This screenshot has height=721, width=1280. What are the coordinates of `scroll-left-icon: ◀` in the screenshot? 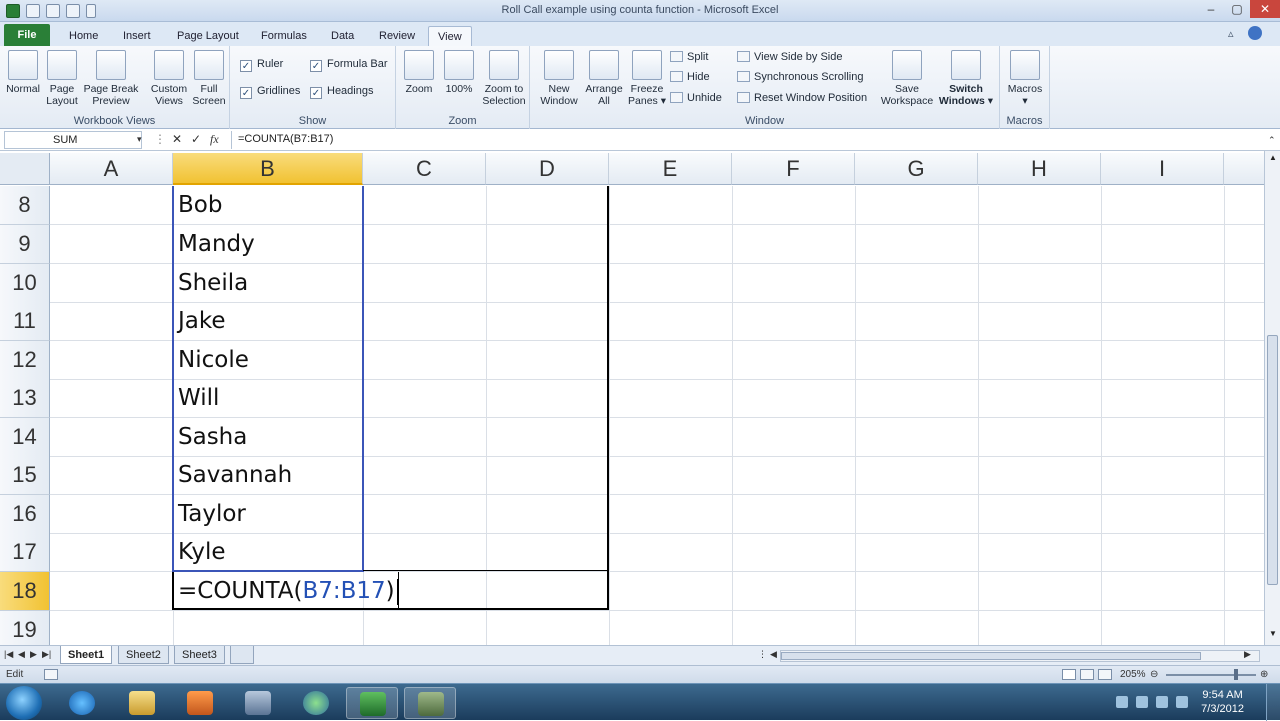 It's located at (773, 654).